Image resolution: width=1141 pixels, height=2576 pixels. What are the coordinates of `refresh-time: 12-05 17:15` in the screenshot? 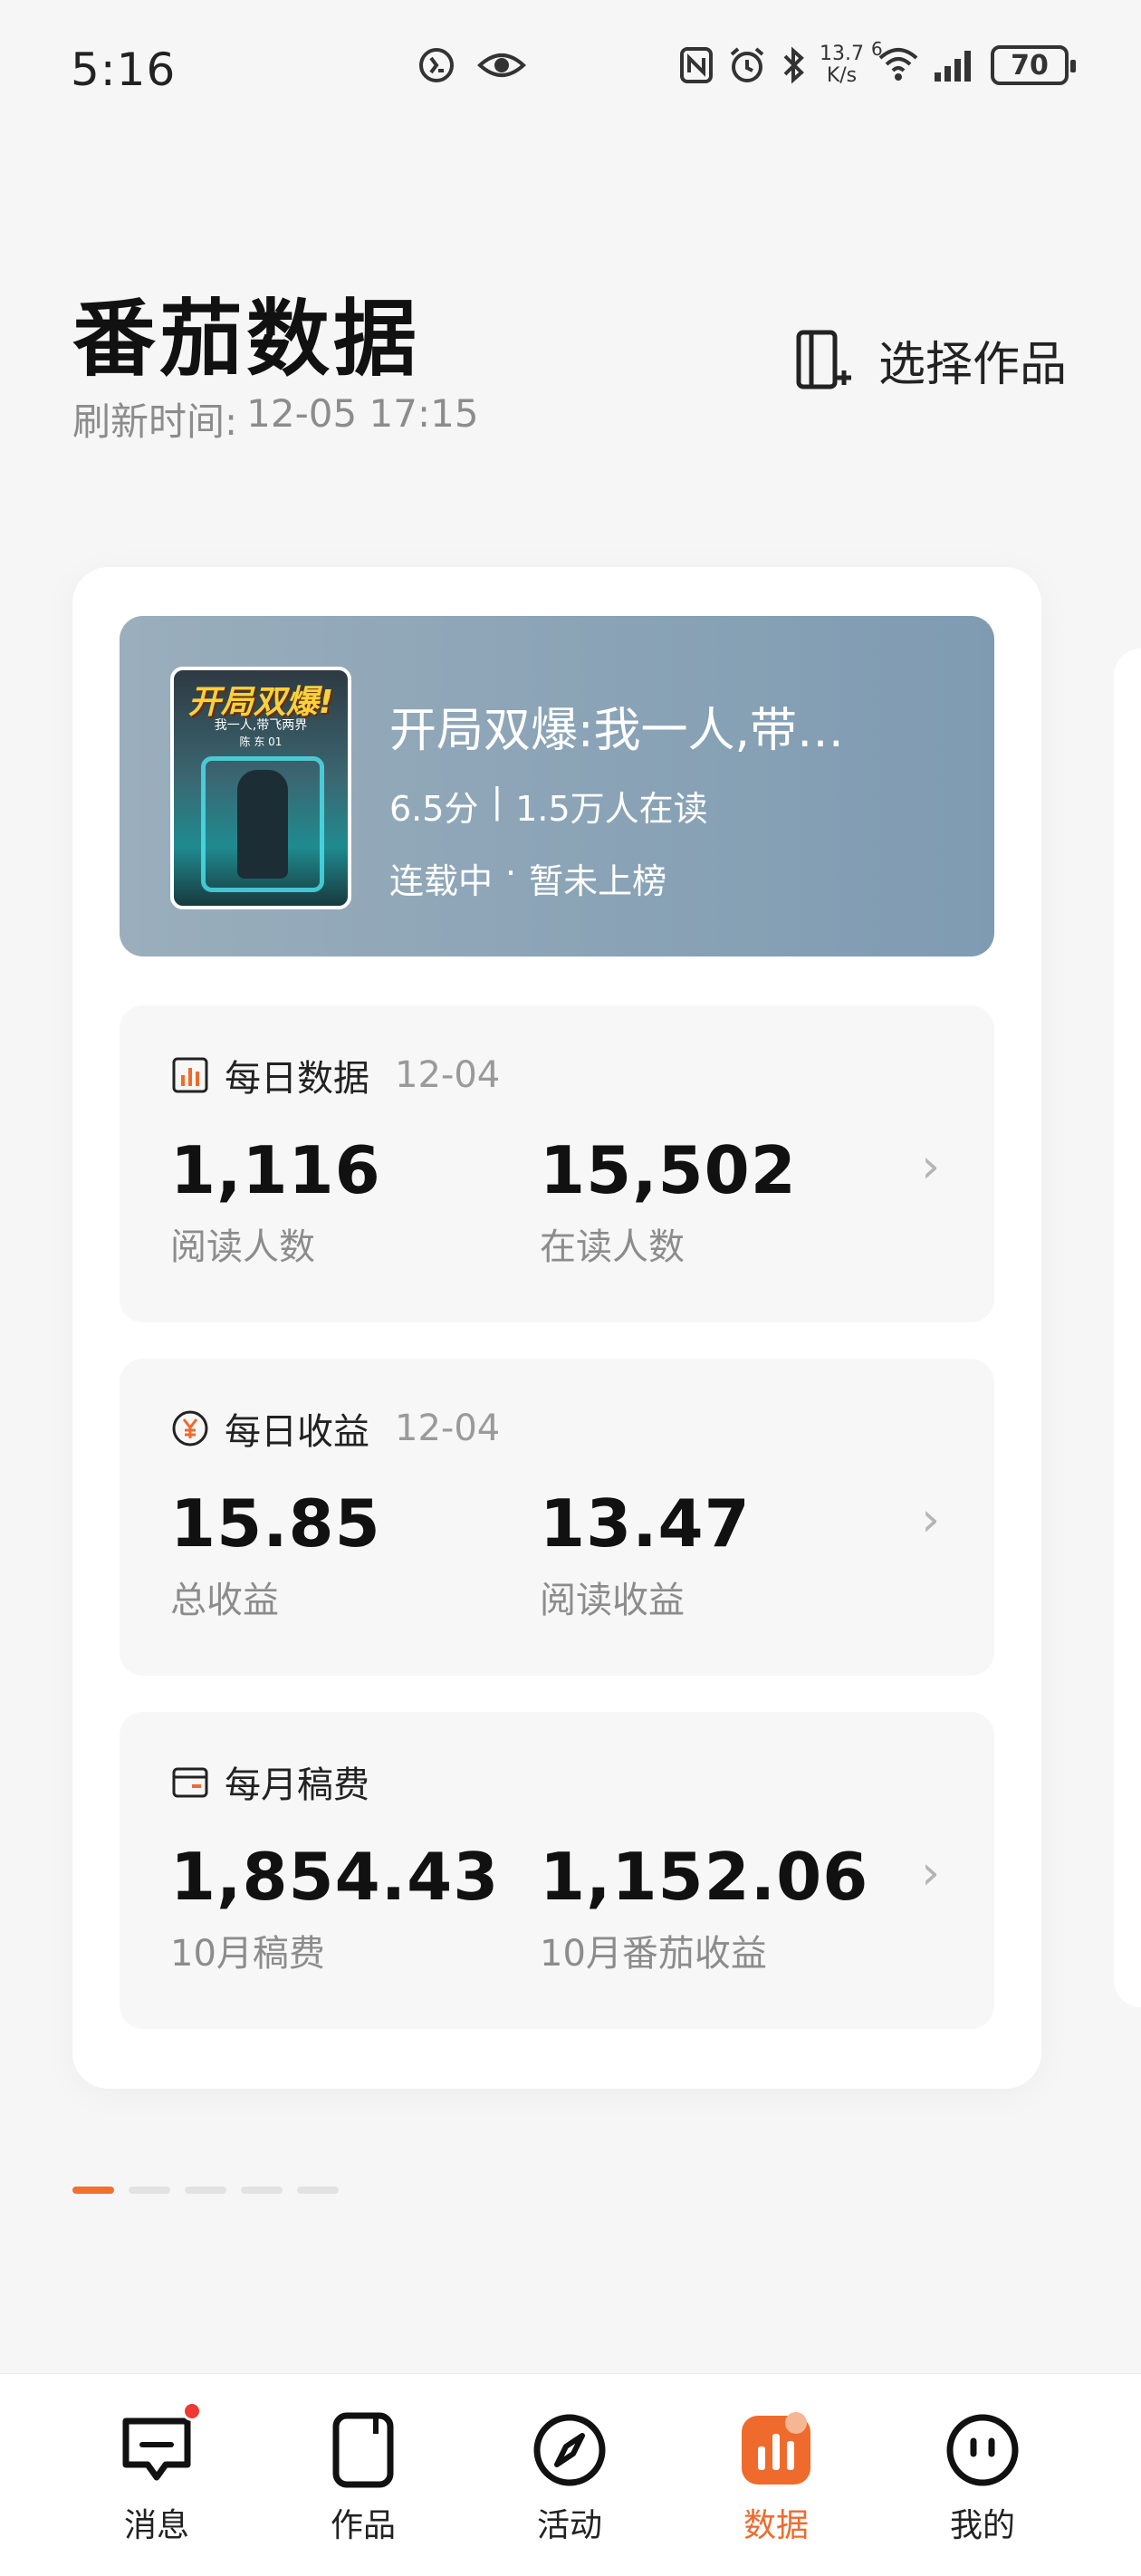 It's located at (363, 413).